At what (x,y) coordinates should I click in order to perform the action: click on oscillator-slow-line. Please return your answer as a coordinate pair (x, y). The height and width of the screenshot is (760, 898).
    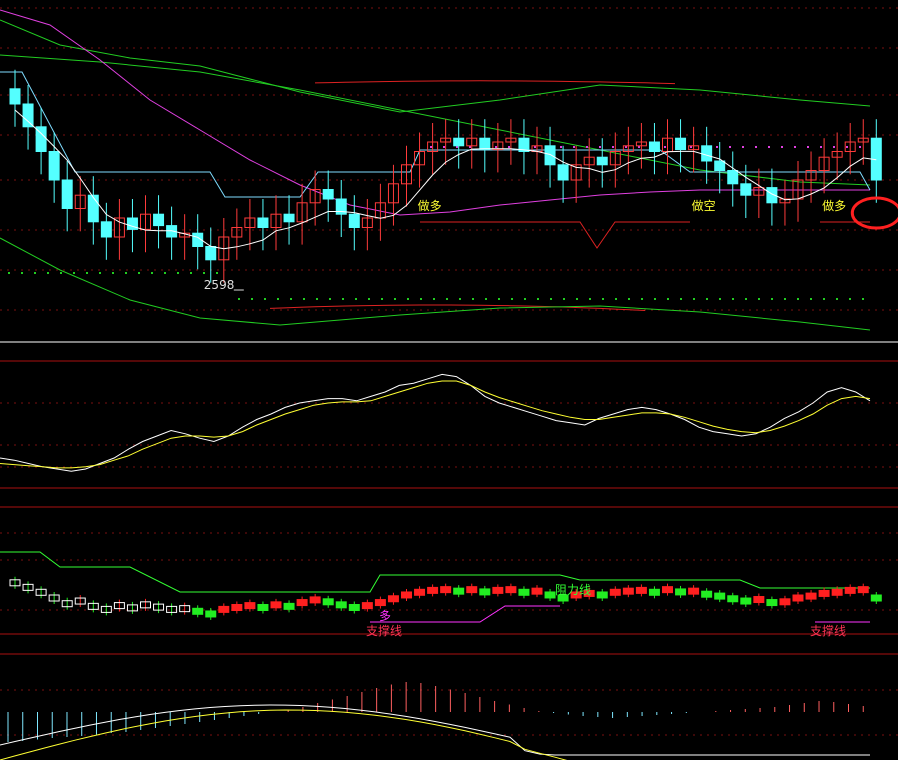
    Looking at the image, I should click on (435, 424).